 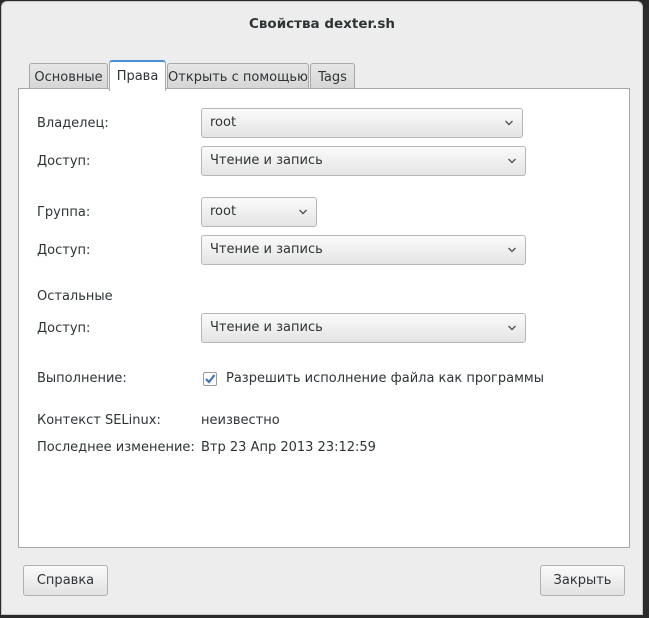 What do you see at coordinates (363, 161) in the screenshot?
I see `owner-access-combo: Чтение и запись` at bounding box center [363, 161].